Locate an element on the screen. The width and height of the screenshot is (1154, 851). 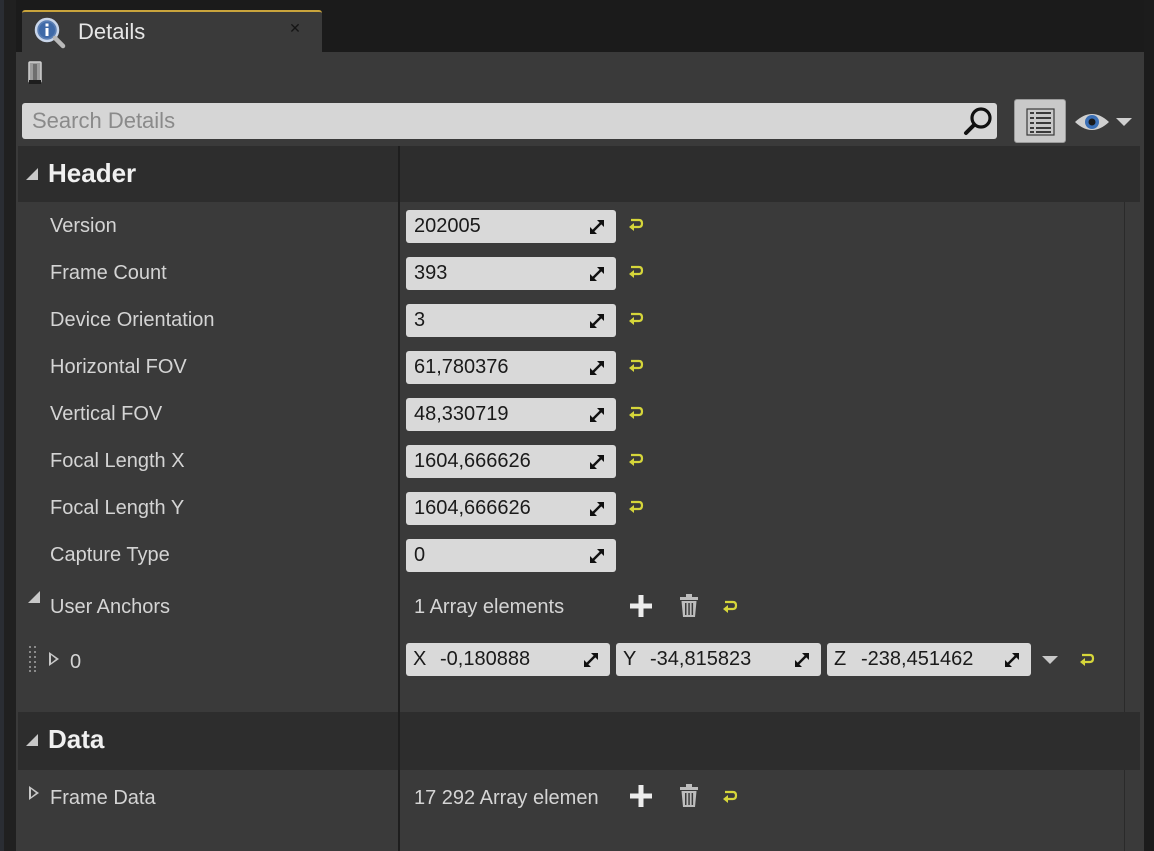
search-box is located at coordinates (509, 121).